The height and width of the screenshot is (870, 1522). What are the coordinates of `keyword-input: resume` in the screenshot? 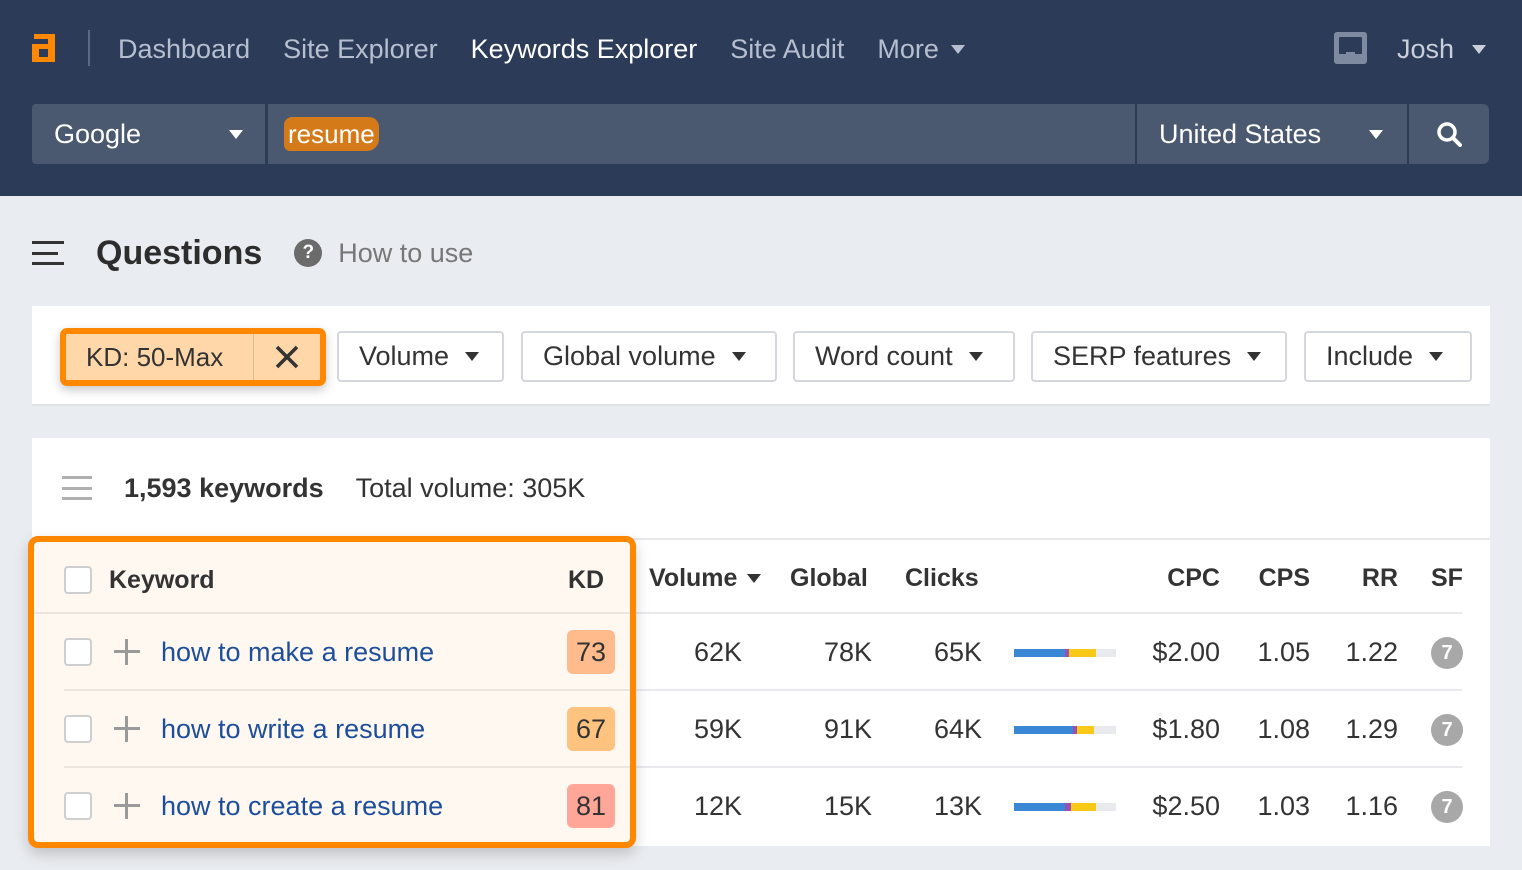 It's located at (701, 134).